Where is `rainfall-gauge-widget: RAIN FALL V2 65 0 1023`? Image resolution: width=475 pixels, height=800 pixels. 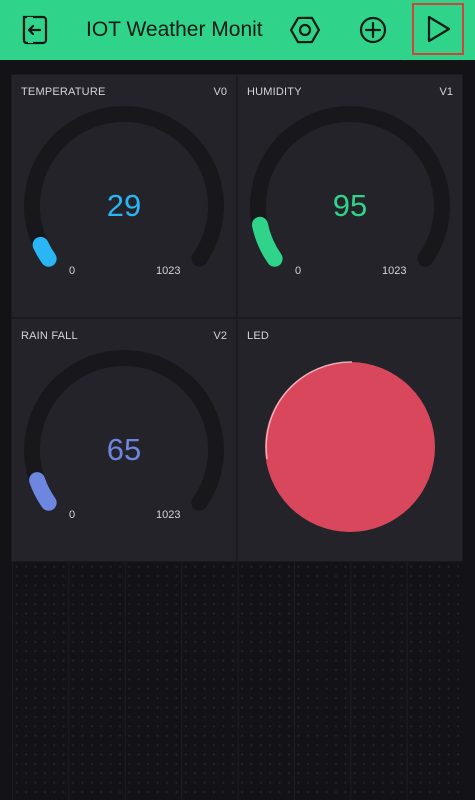 rainfall-gauge-widget: RAIN FALL V2 65 0 1023 is located at coordinates (124, 440).